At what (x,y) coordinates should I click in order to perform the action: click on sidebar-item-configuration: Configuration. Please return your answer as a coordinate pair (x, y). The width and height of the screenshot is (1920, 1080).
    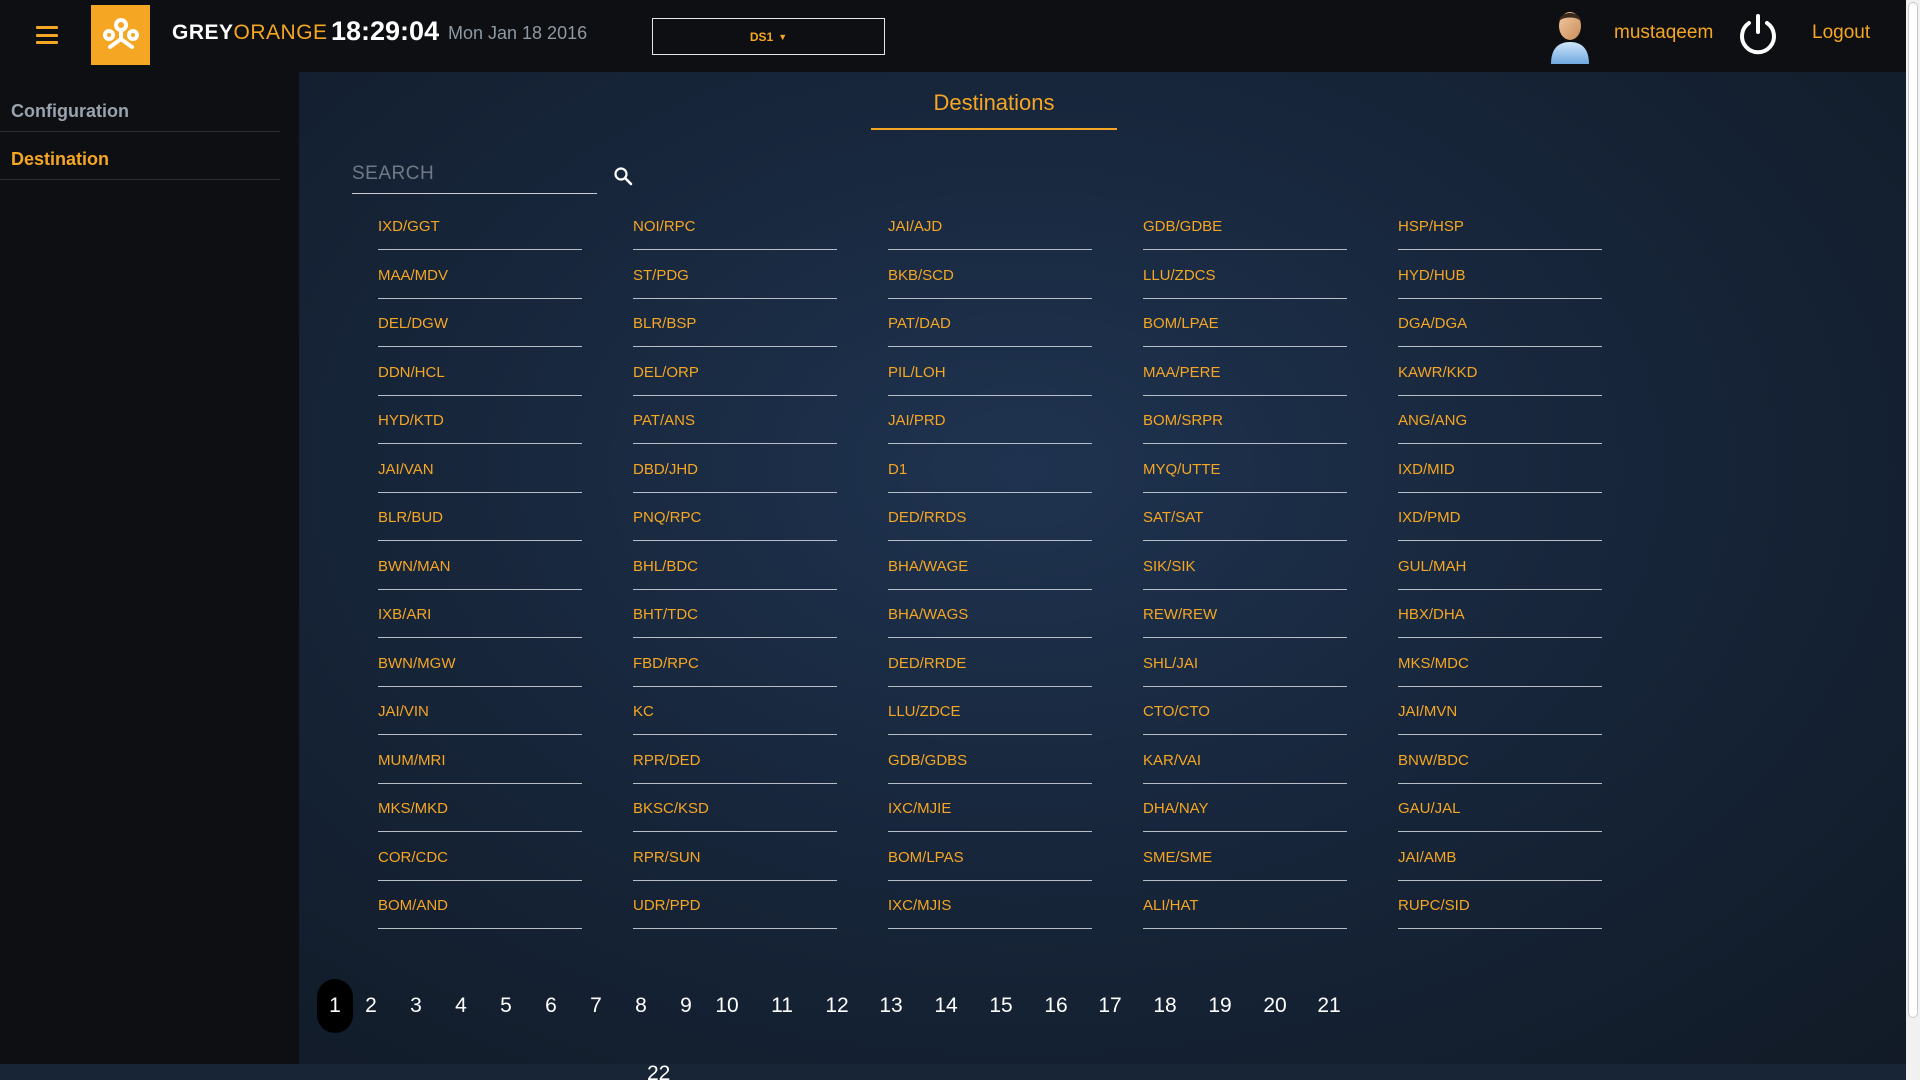
    Looking at the image, I should click on (140, 108).